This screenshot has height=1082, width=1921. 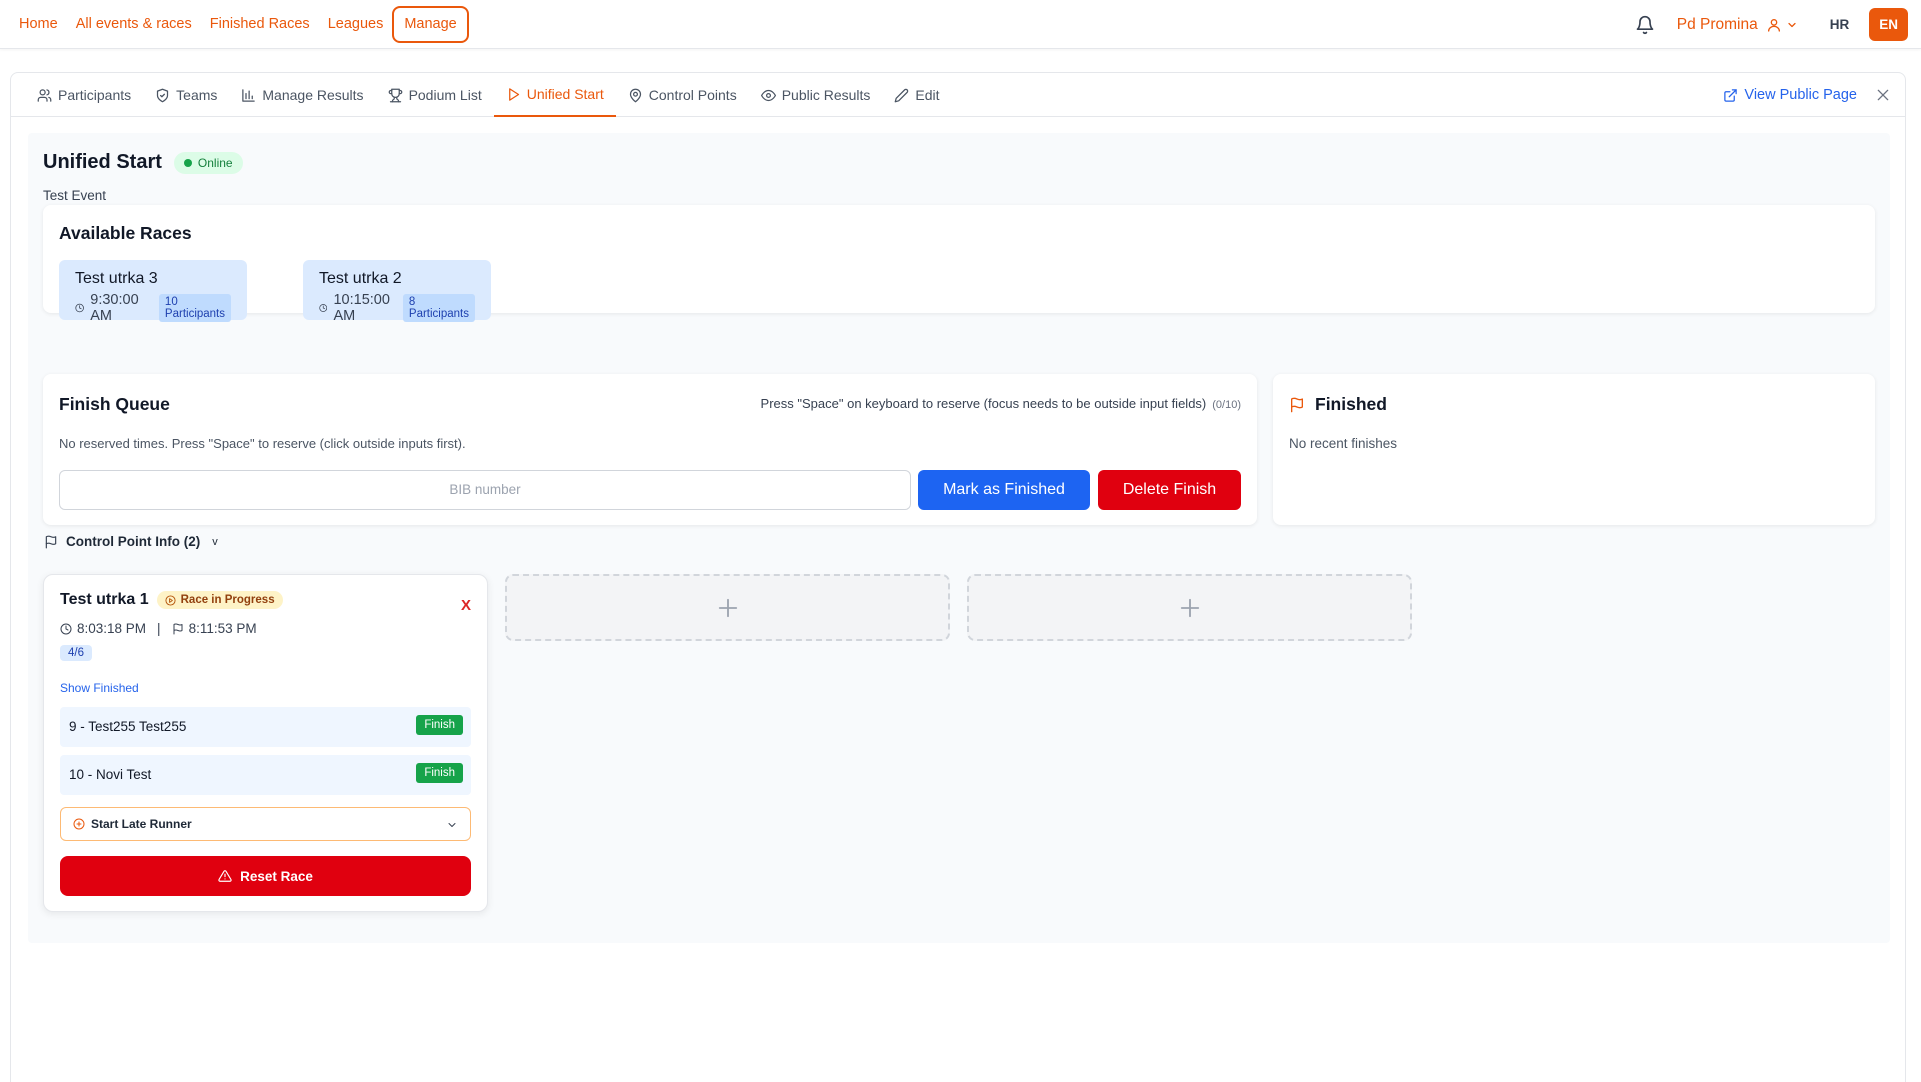 I want to click on control-point-toggle: Control Point Info (2) v, so click(x=131, y=541).